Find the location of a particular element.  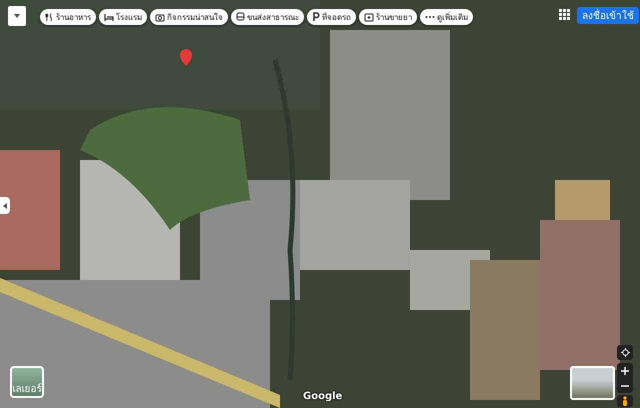

category-chip: กิจกรรมน่าสนใจ is located at coordinates (189, 17).